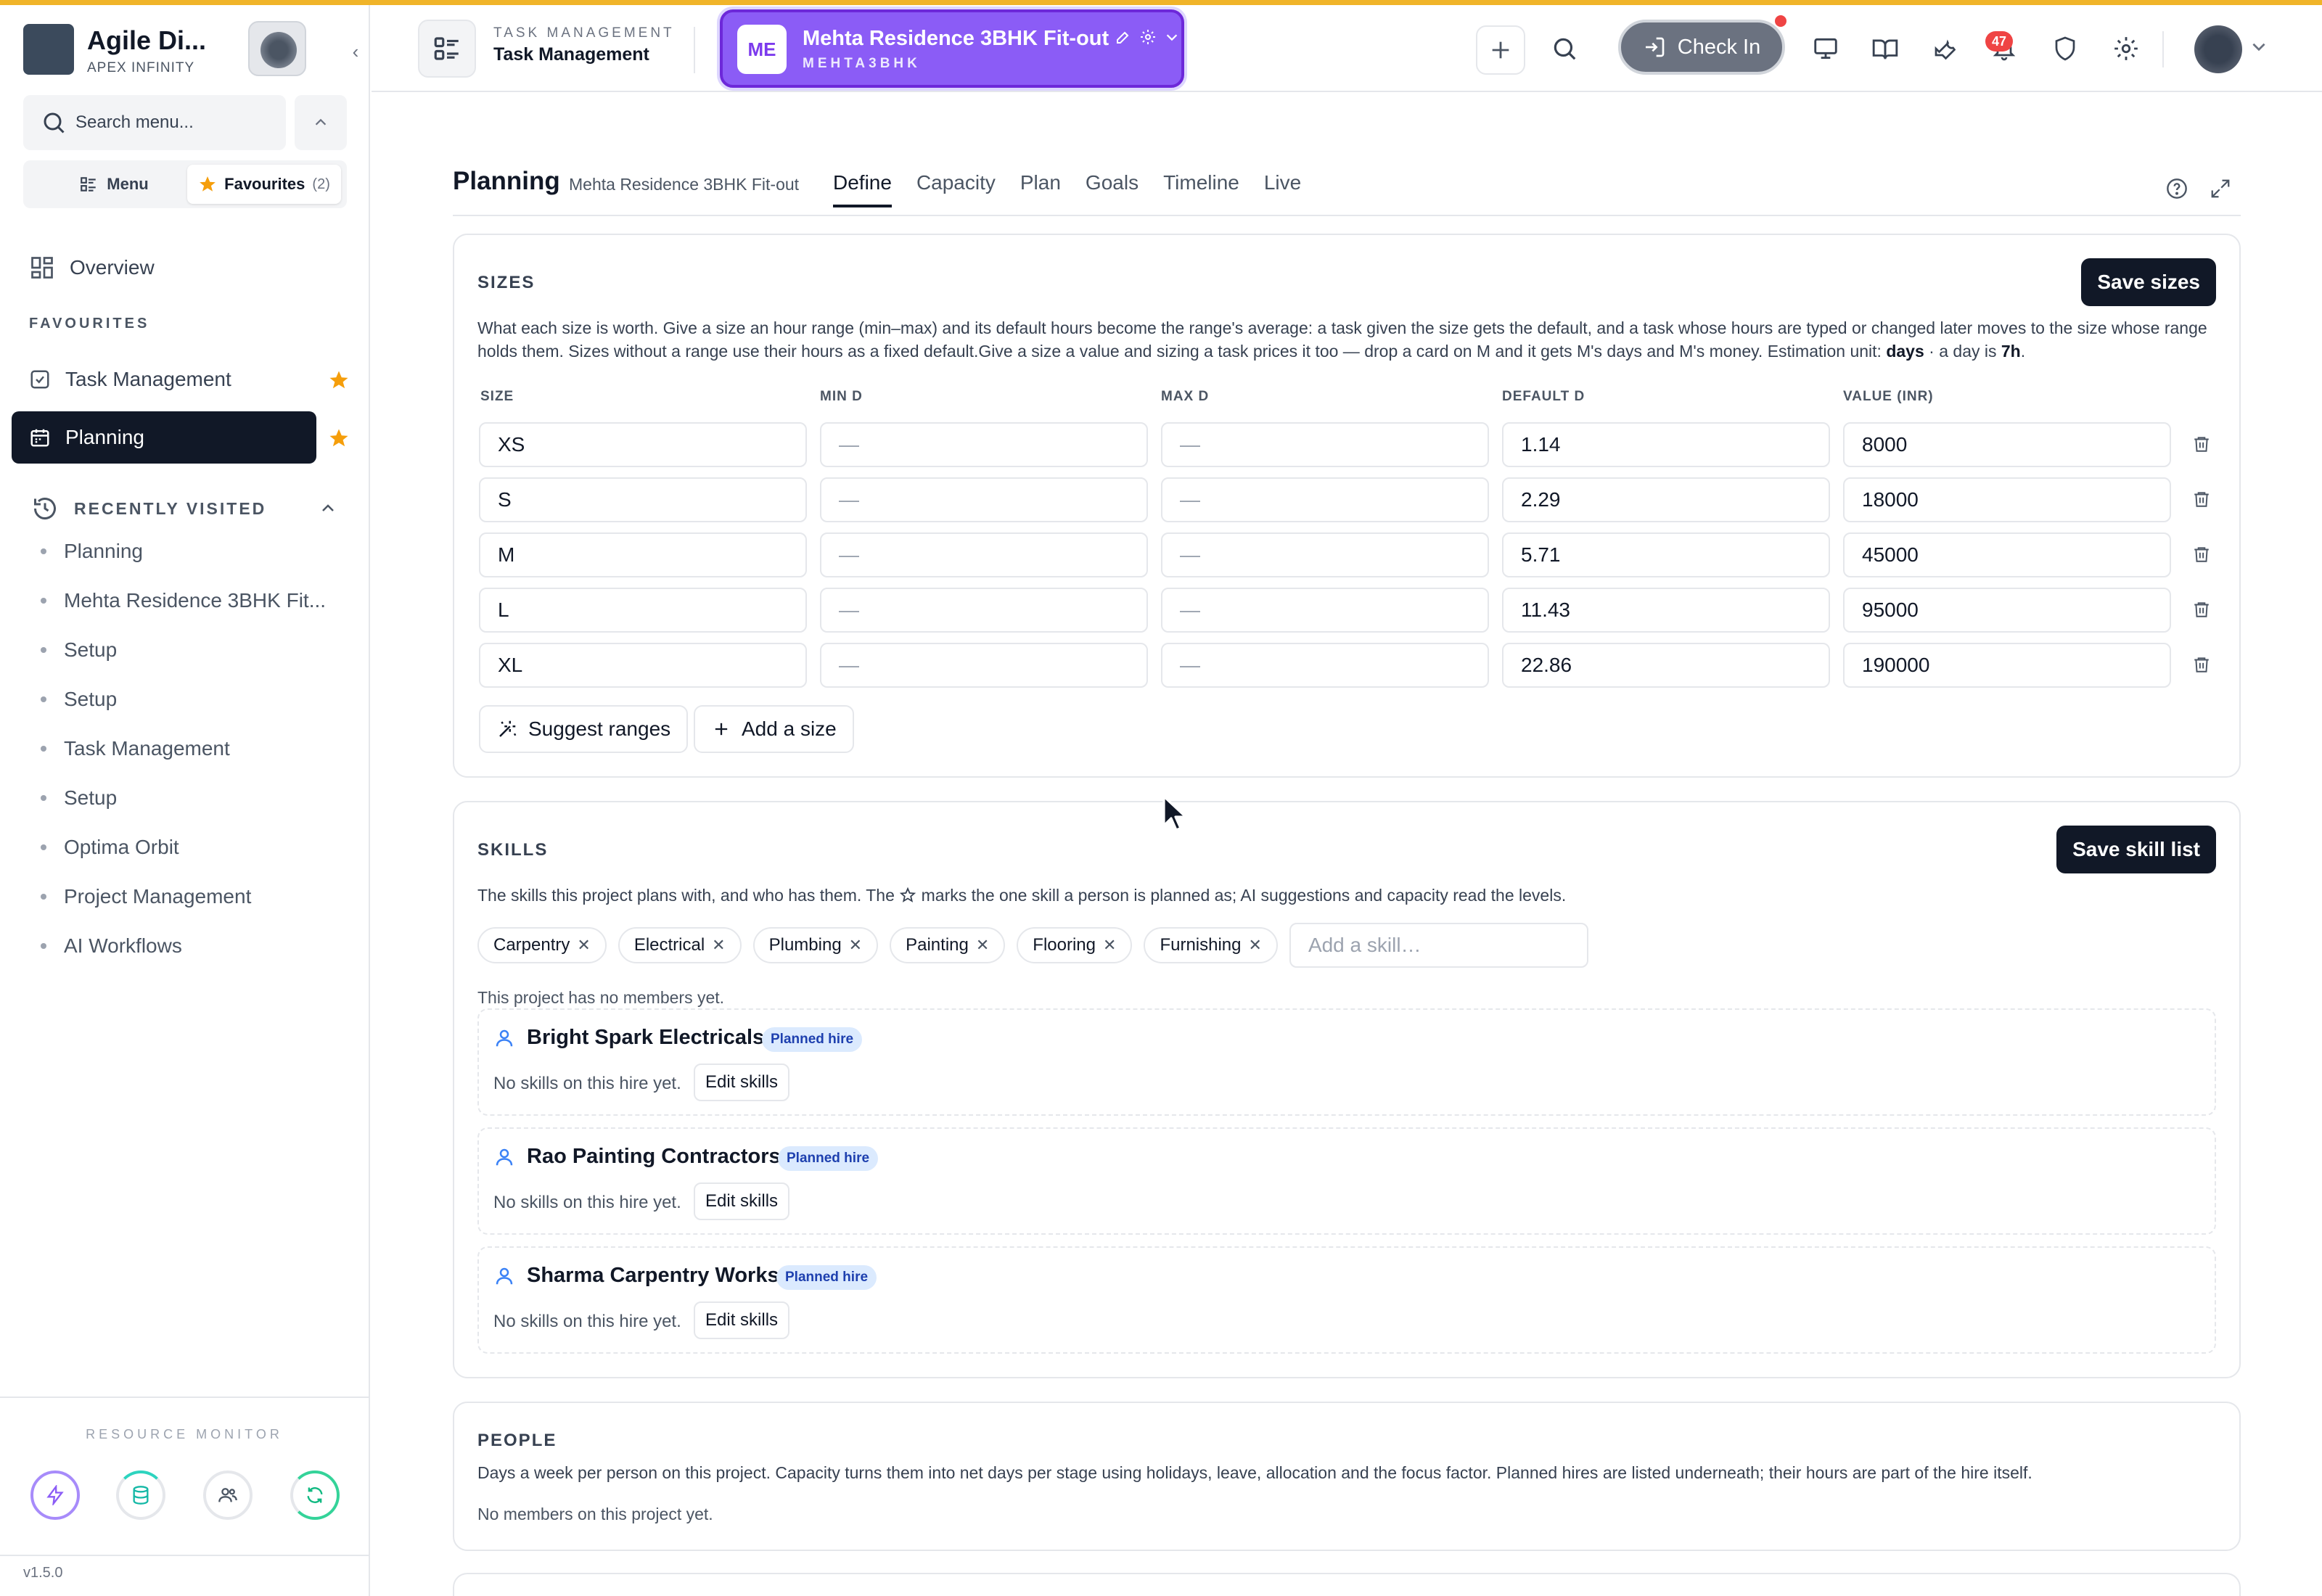  What do you see at coordinates (190, 847) in the screenshot?
I see `recent-item: Optima Orbit` at bounding box center [190, 847].